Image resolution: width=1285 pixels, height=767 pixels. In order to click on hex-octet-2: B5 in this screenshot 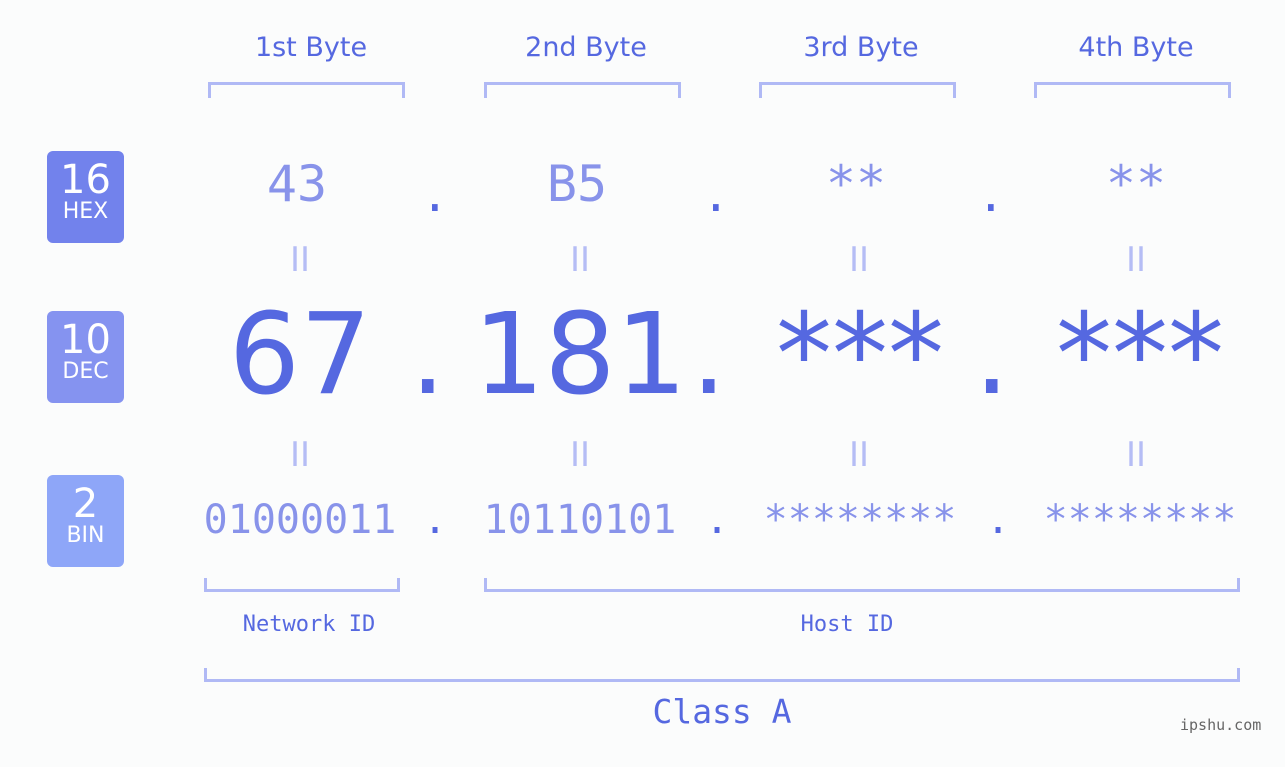, I will do `click(577, 184)`.